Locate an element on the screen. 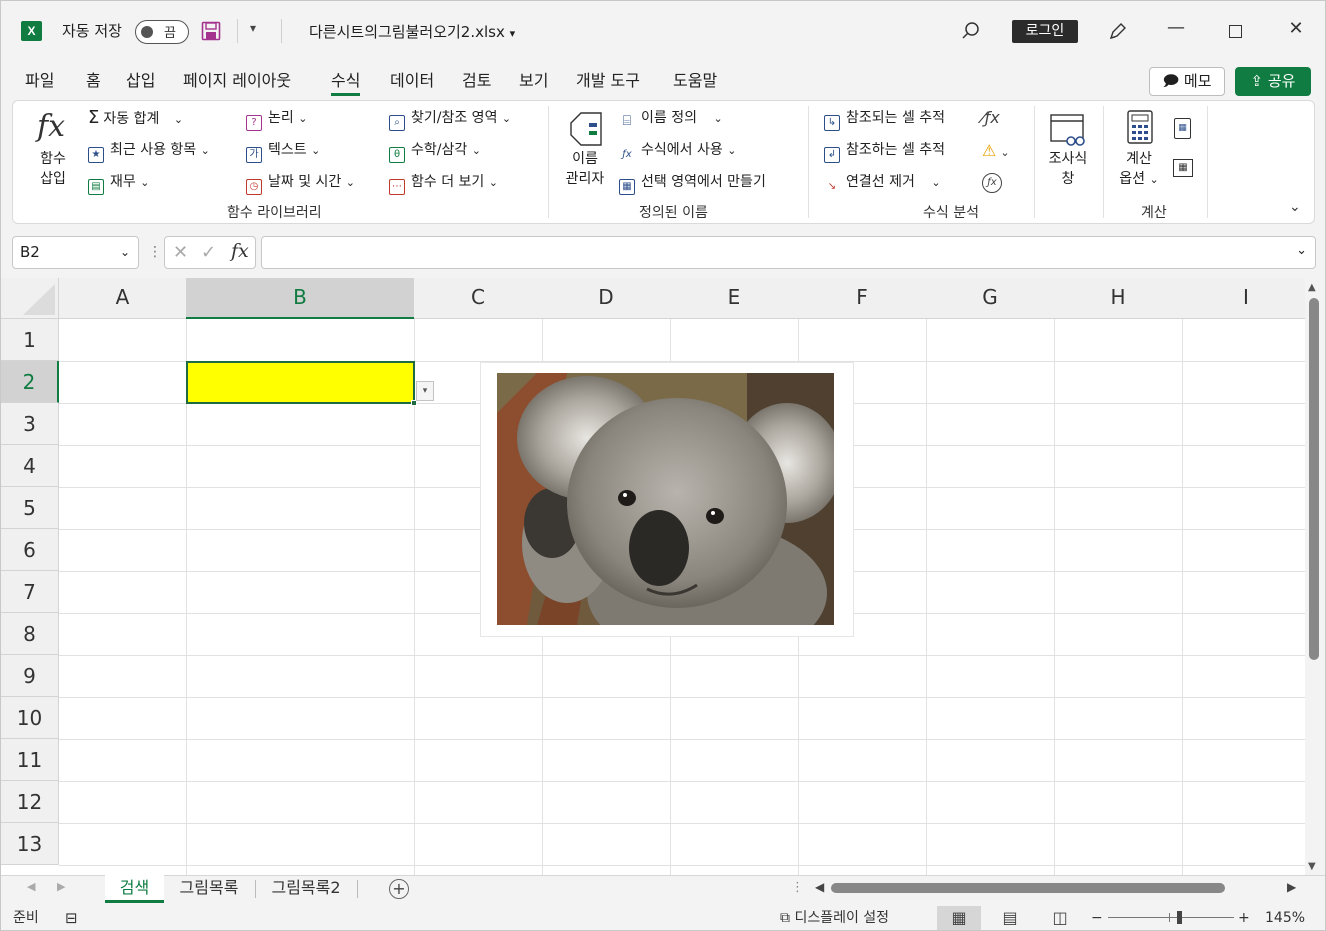  logical-button: ? 논리 ⌄ is located at coordinates (276, 120).